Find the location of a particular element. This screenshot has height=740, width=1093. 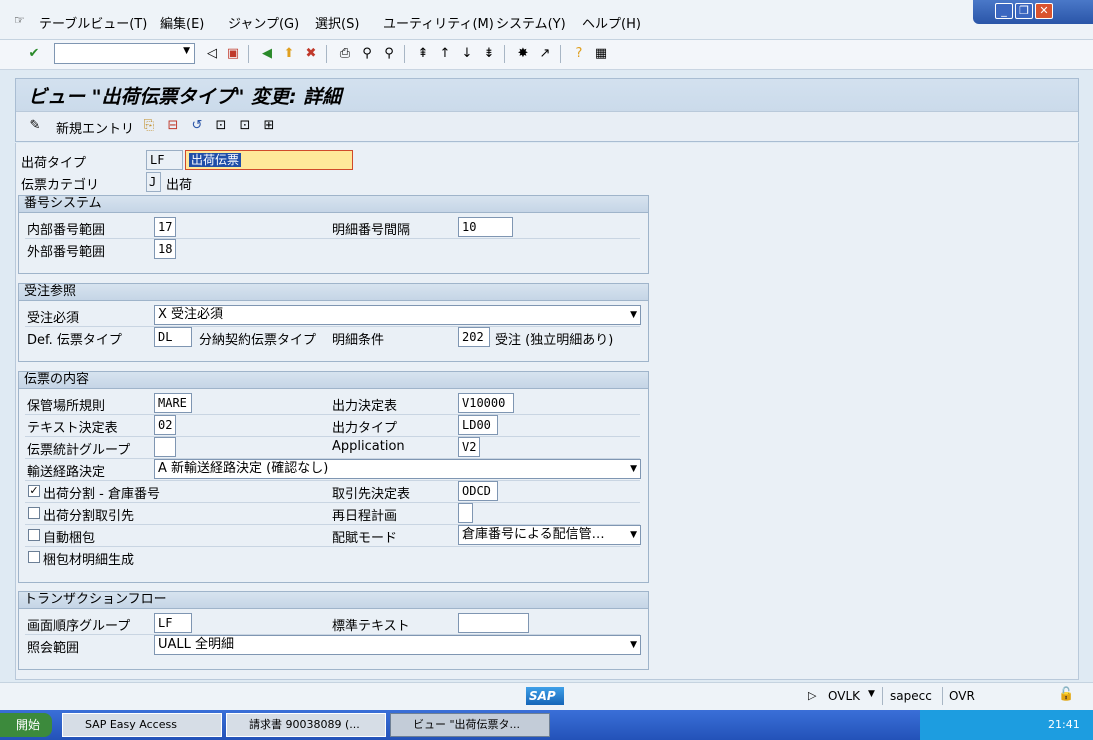

prev-page-icon: ↑ is located at coordinates (445, 54).